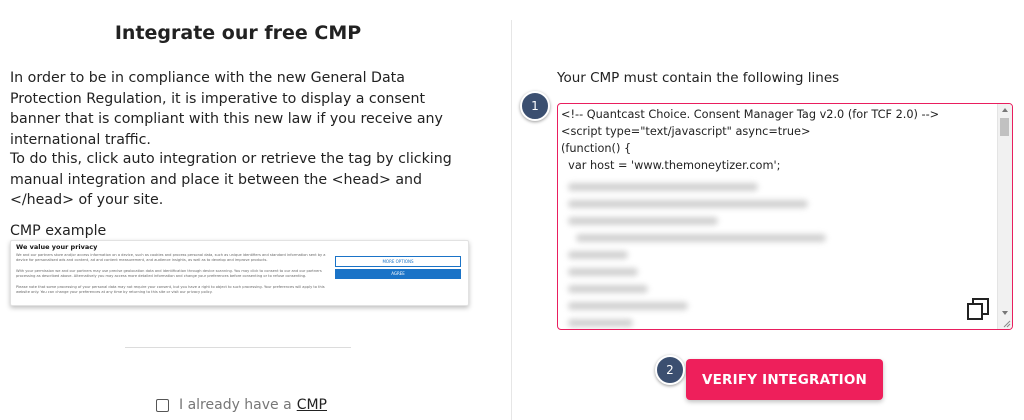  Describe the element at coordinates (1005, 110) in the screenshot. I see `scroll-up-icon` at that location.